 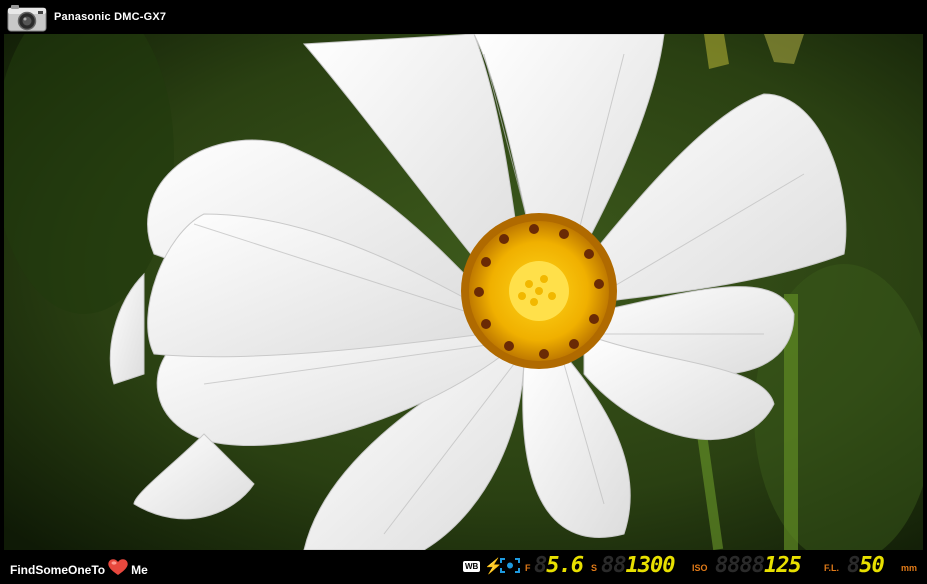 I want to click on focal-length-value: 50, so click(x=871, y=565).